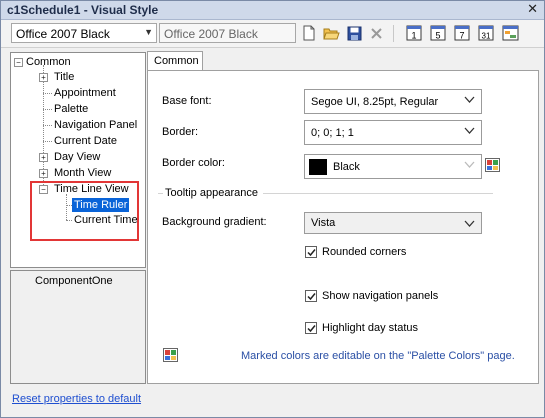 The height and width of the screenshot is (418, 545). I want to click on save-icon, so click(354, 33).